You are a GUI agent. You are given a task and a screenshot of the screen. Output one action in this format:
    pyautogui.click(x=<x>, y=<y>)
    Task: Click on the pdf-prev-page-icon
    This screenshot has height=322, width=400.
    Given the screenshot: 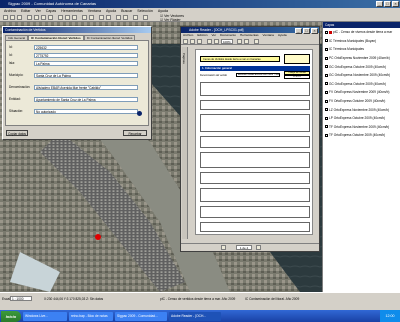 What is the action you would take?
    pyautogui.click(x=223, y=247)
    